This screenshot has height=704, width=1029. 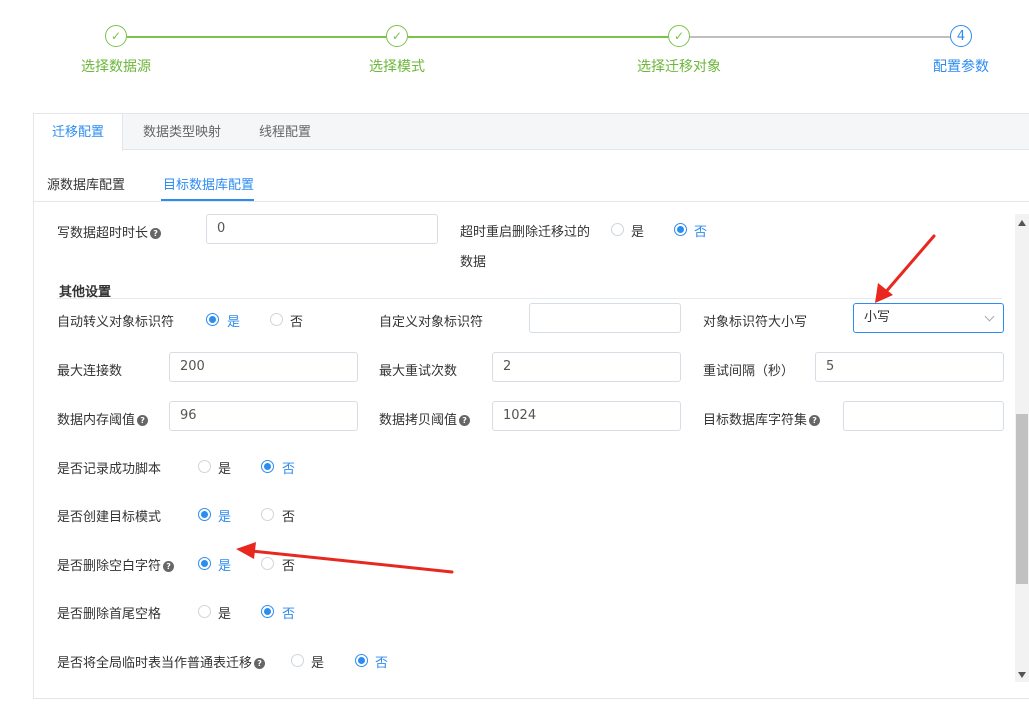 I want to click on create-schema-yes-label: 是, so click(x=224, y=515).